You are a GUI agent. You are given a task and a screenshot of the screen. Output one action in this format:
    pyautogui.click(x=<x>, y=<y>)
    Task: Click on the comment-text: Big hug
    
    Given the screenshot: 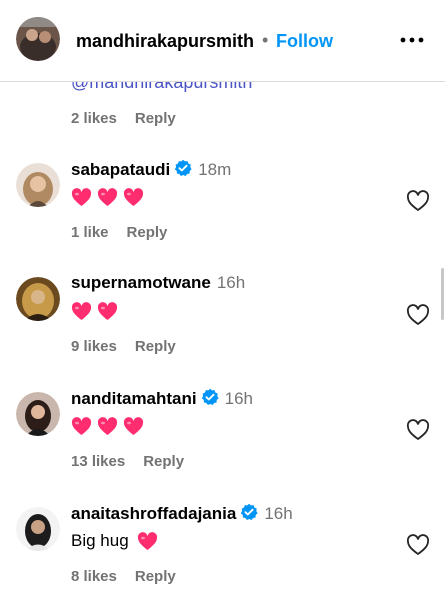 What is the action you would take?
    pyautogui.click(x=114, y=541)
    